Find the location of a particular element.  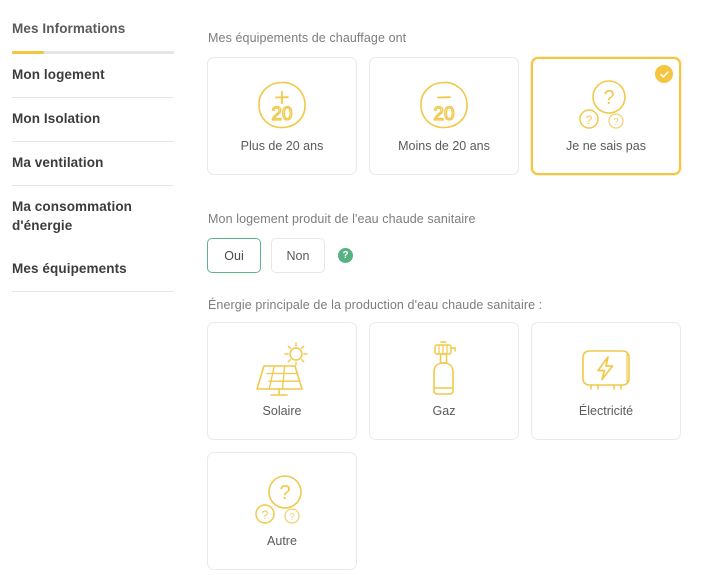

option-card-label: Autre is located at coordinates (282, 541).